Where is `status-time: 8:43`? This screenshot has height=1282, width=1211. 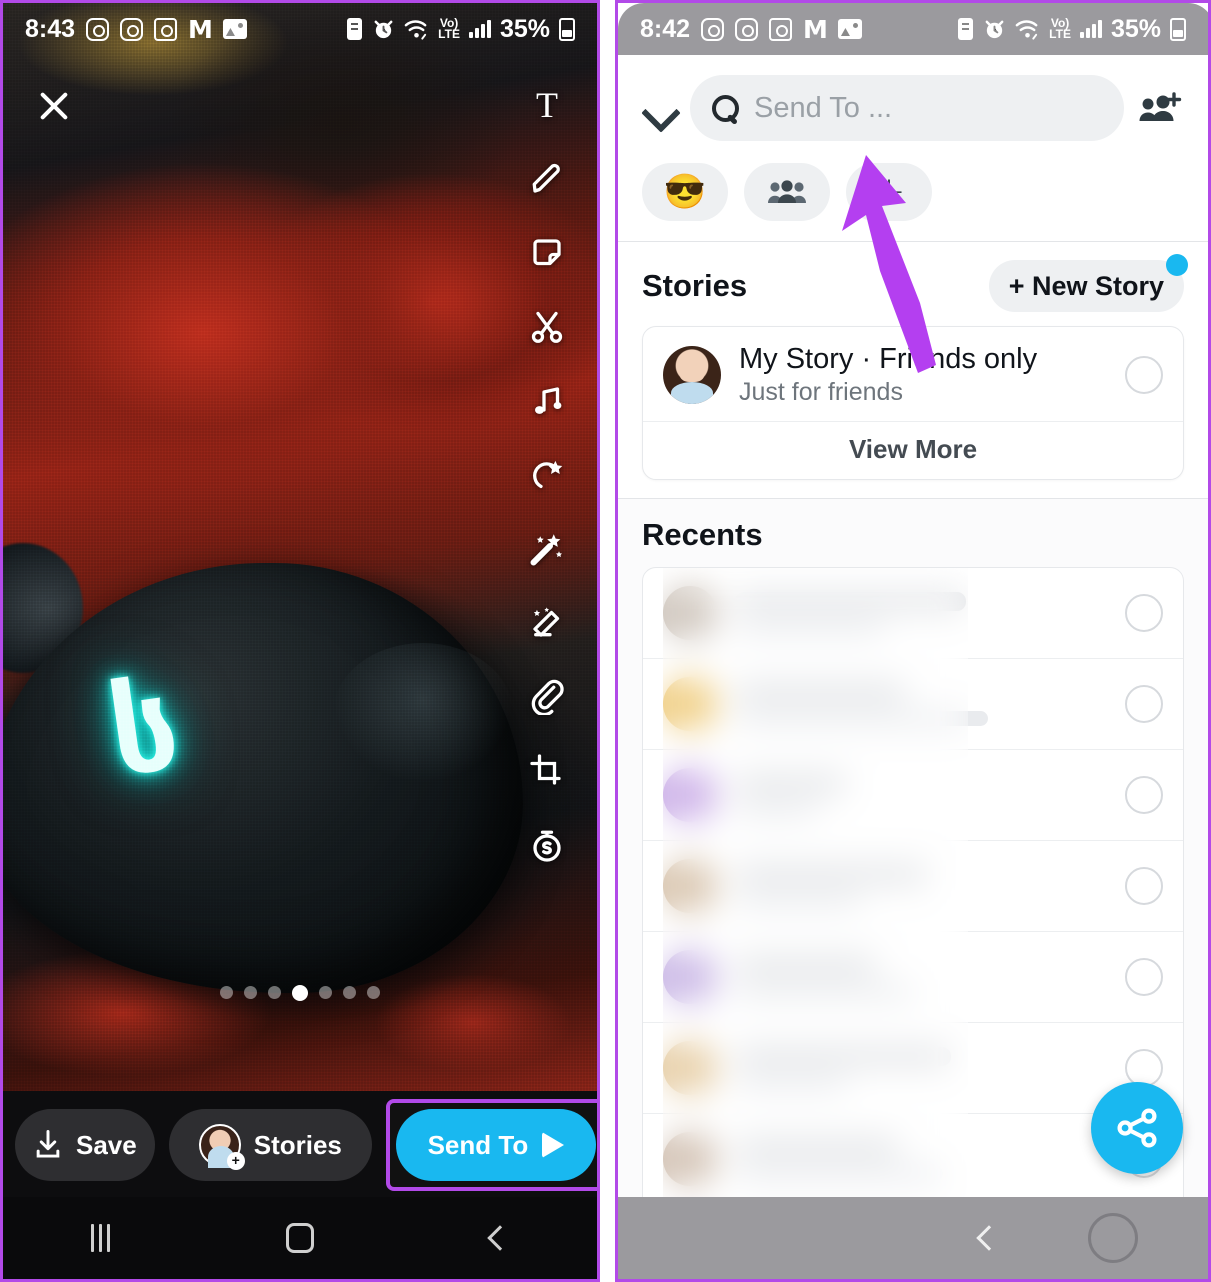 status-time: 8:43 is located at coordinates (50, 28).